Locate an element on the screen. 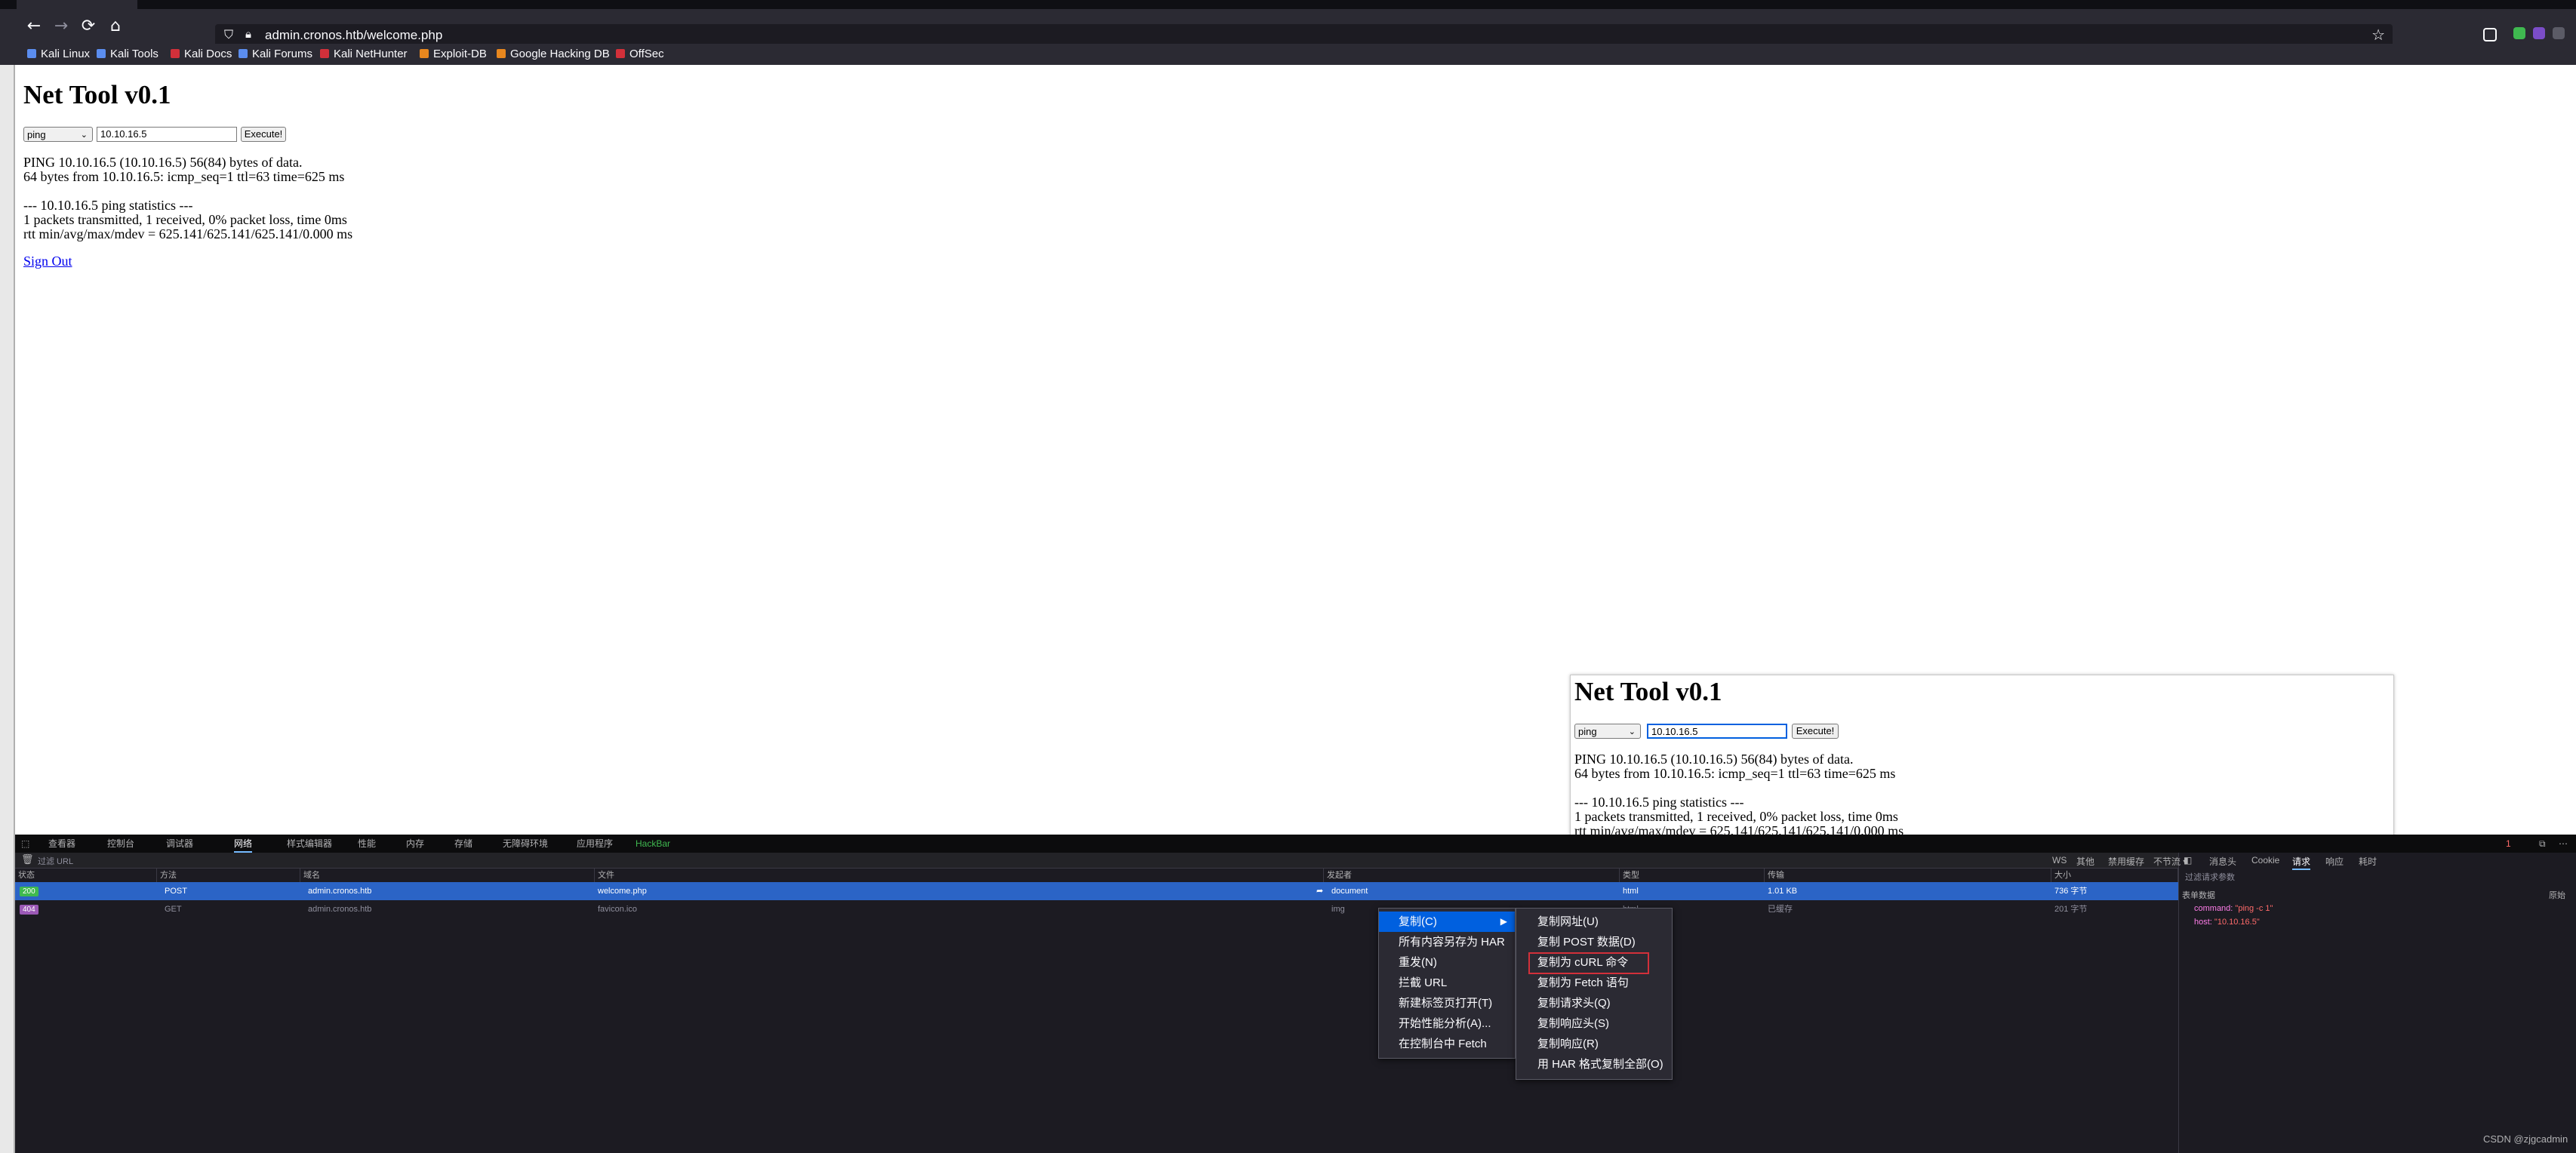 This screenshot has height=1153, width=2576. submenu-copy-response: 复制响应(R) is located at coordinates (1594, 1044).